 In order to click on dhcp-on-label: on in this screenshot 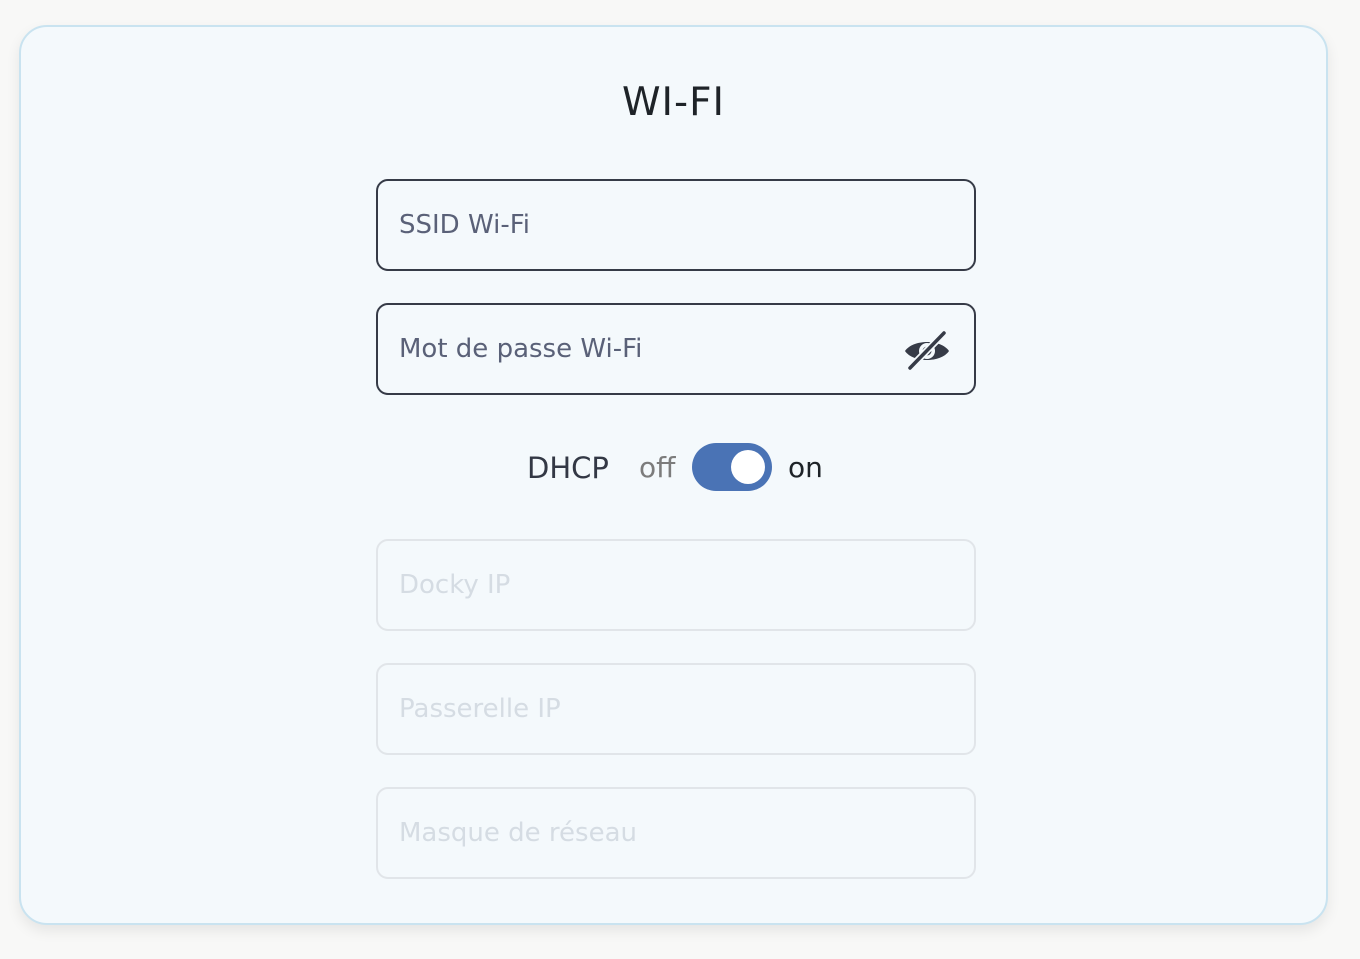, I will do `click(805, 467)`.